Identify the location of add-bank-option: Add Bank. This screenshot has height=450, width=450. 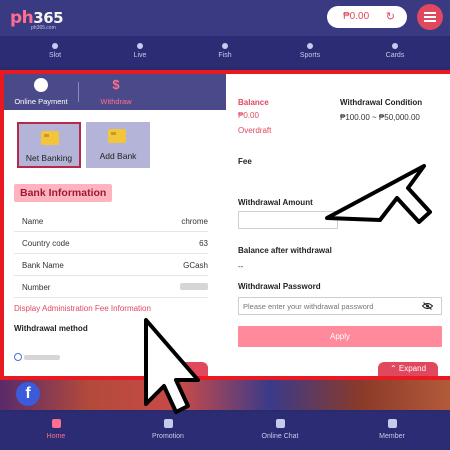
(118, 145).